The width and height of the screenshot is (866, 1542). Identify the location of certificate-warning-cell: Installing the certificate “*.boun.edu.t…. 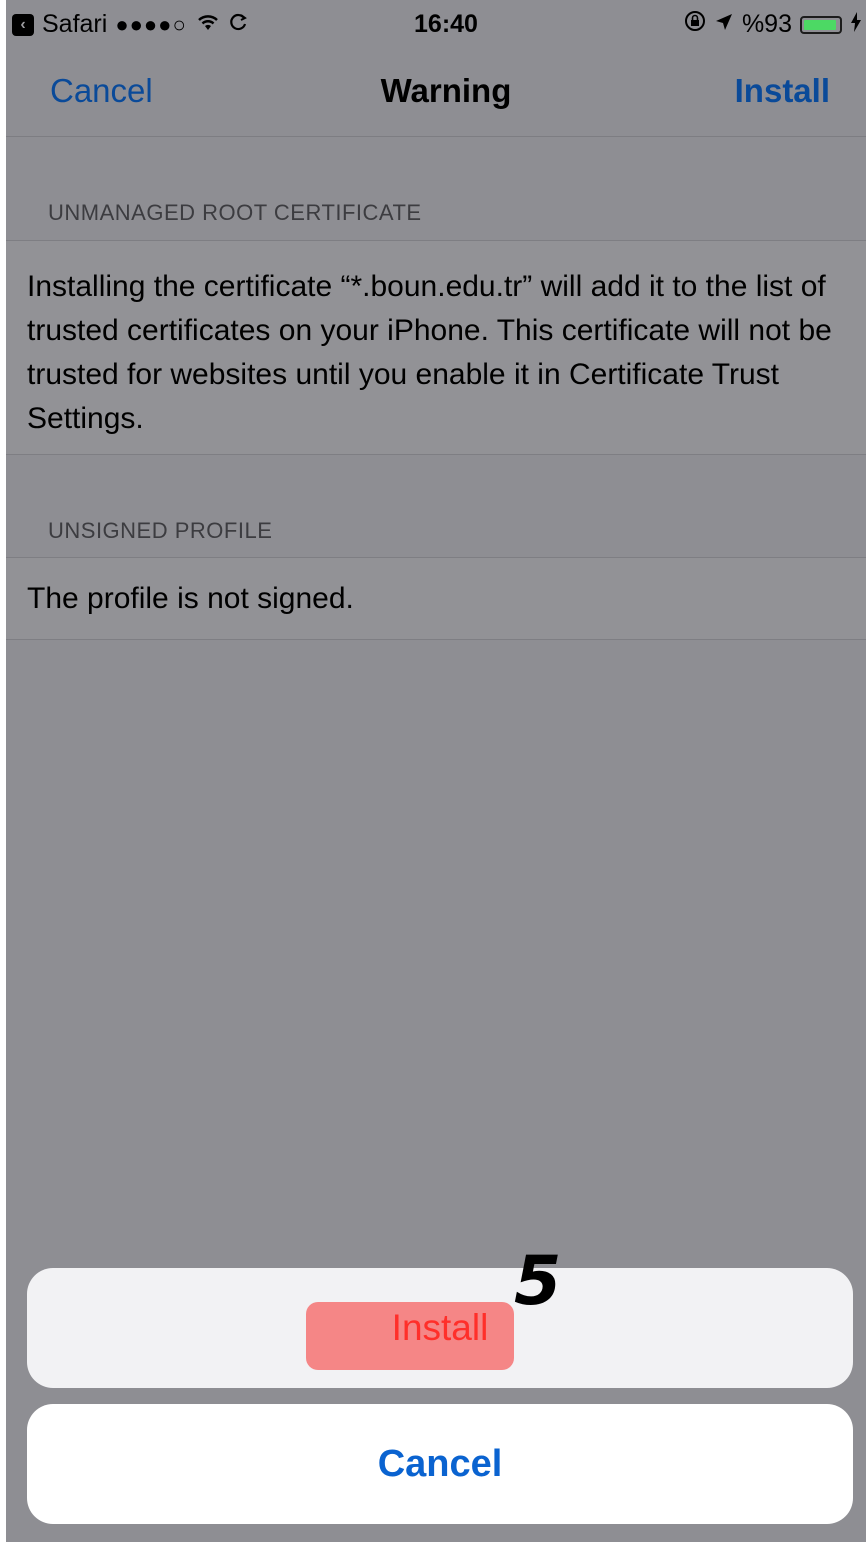
(436, 347).